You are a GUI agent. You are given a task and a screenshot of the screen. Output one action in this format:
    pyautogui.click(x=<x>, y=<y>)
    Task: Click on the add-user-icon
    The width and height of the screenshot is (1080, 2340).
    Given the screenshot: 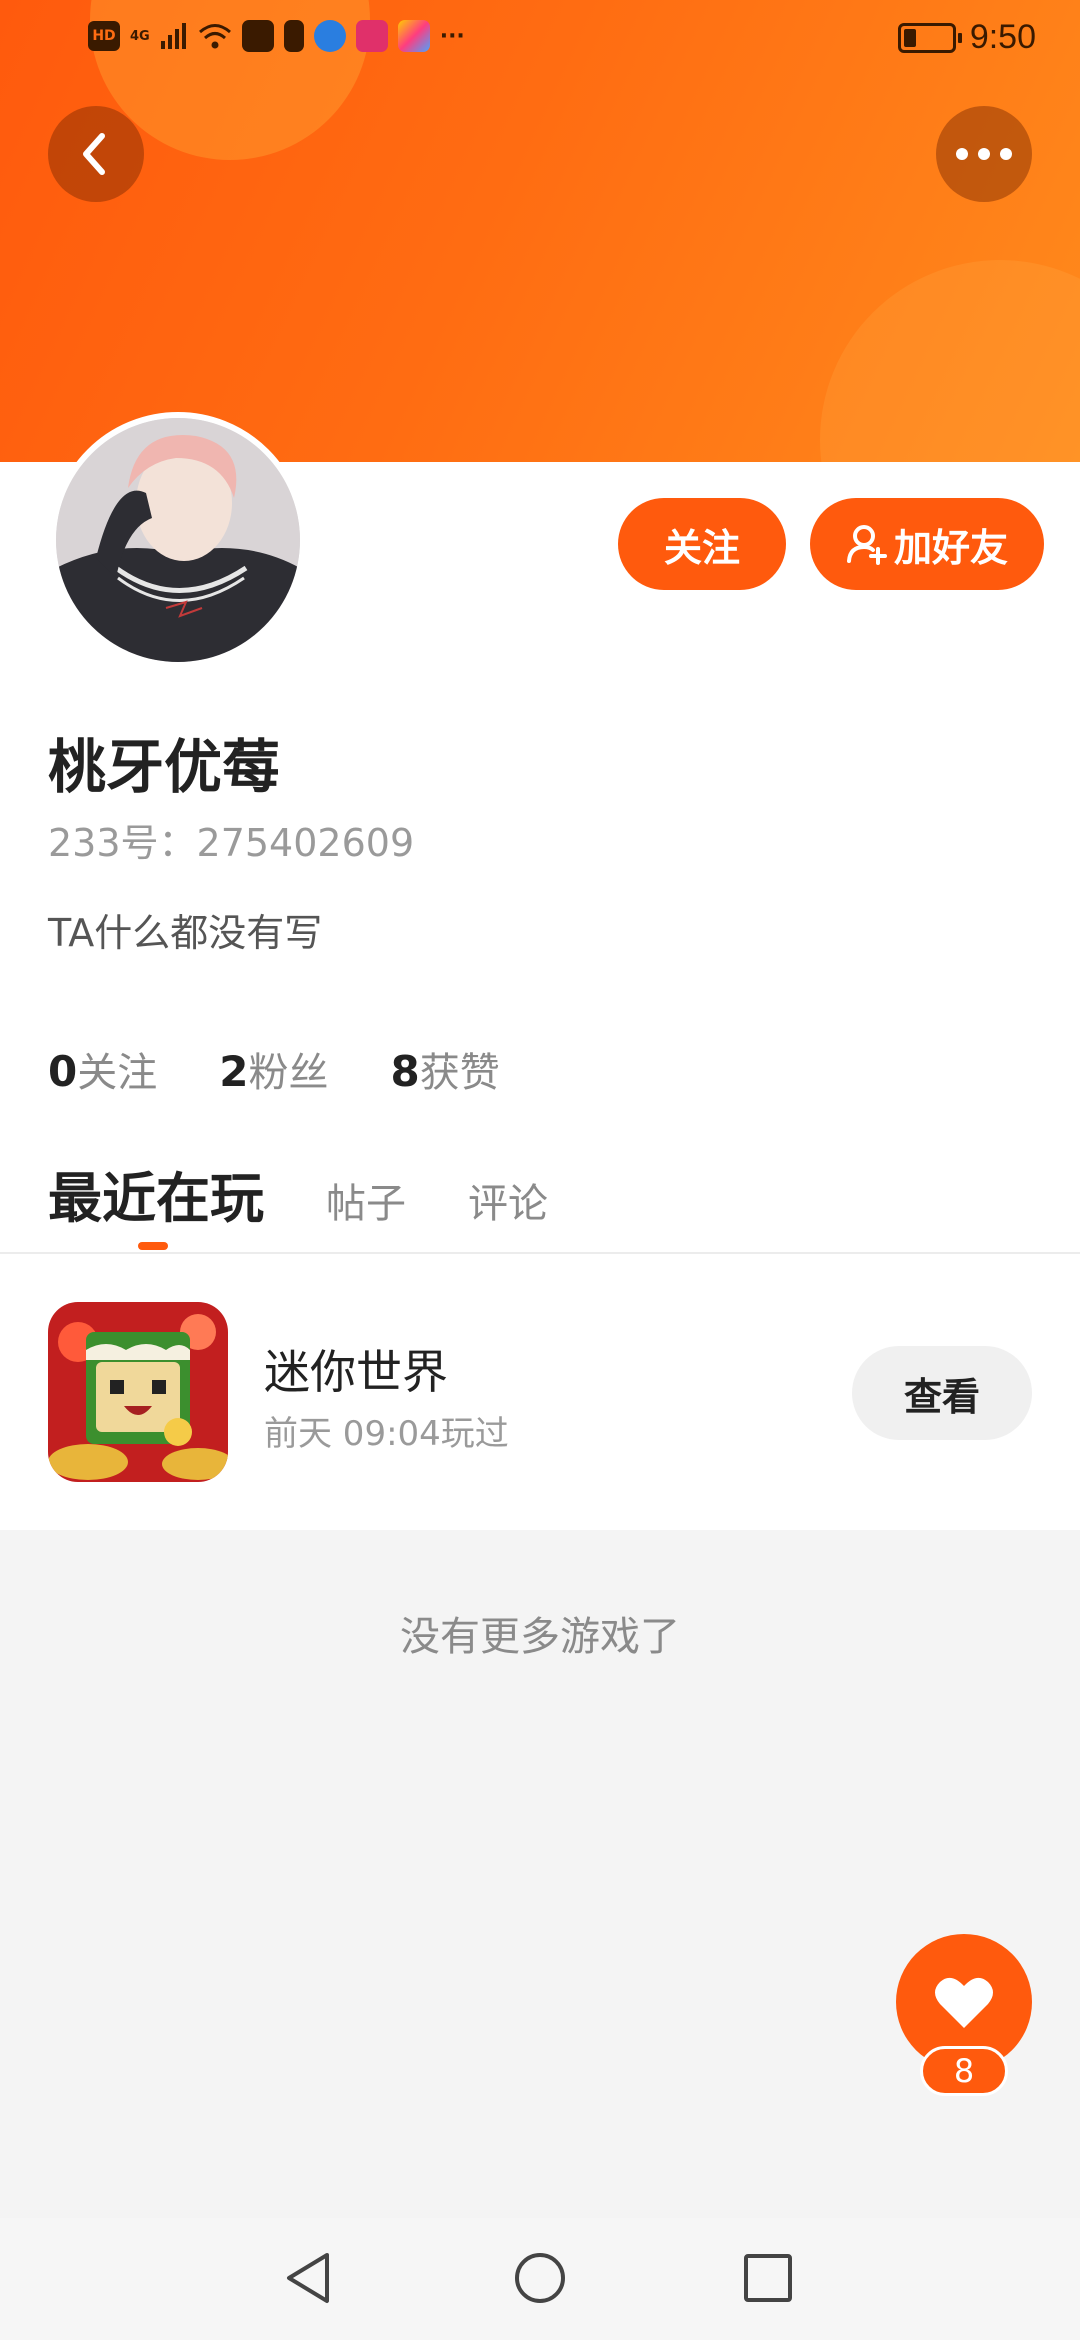 What is the action you would take?
    pyautogui.click(x=866, y=545)
    